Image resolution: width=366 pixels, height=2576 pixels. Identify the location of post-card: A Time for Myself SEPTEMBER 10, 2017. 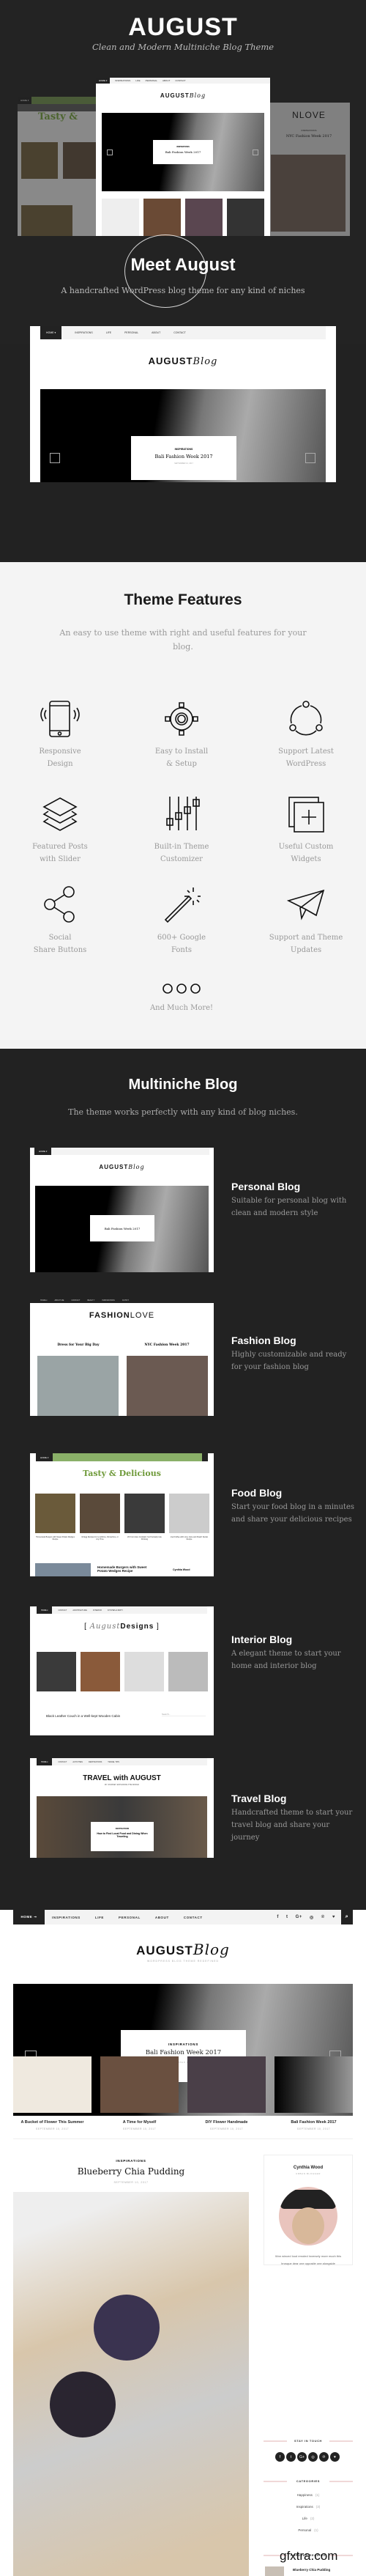
(139, 2093).